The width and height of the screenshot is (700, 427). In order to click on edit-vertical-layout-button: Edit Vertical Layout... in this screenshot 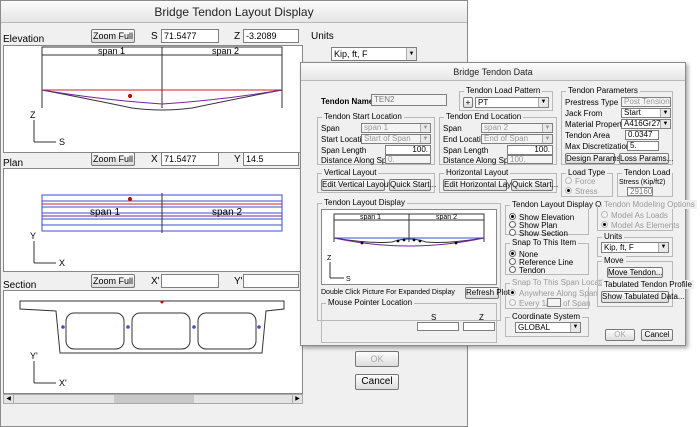, I will do `click(359, 185)`.